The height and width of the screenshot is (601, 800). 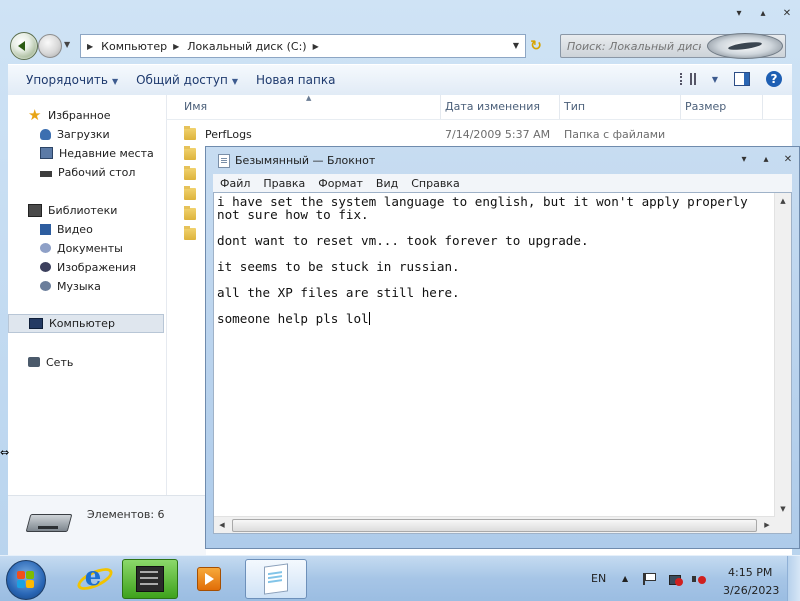 What do you see at coordinates (150, 579) in the screenshot?
I see `taskbar-file-explorer` at bounding box center [150, 579].